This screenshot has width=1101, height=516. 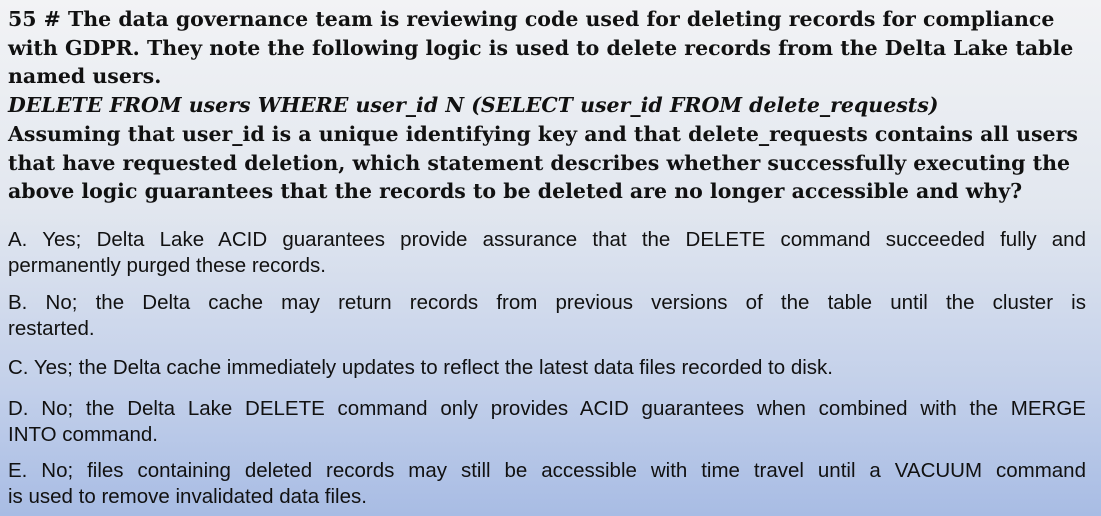 I want to click on option-text: restarted., so click(x=51, y=328).